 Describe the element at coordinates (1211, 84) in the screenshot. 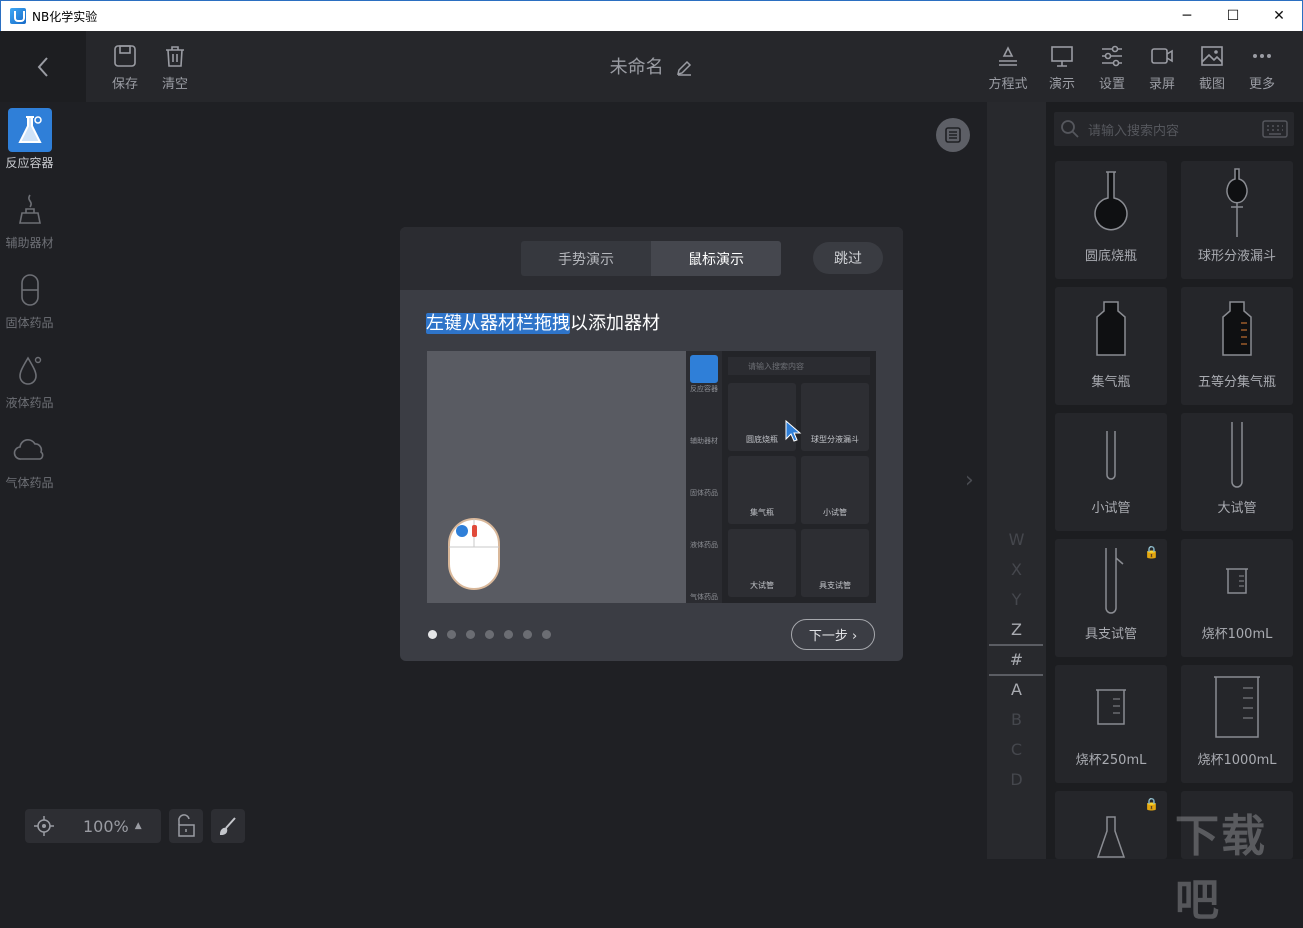

I see `screenshot-label: 截图` at that location.